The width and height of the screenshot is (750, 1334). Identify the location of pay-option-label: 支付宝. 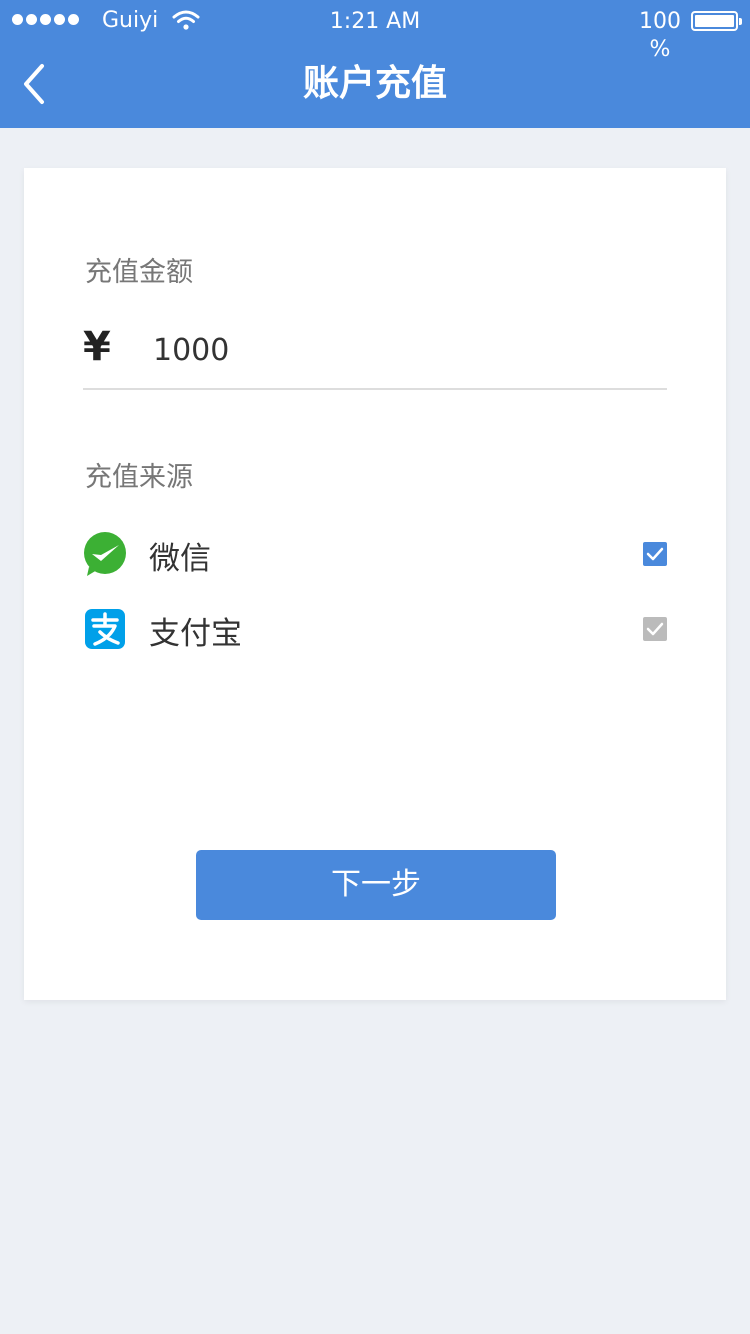
(195, 634).